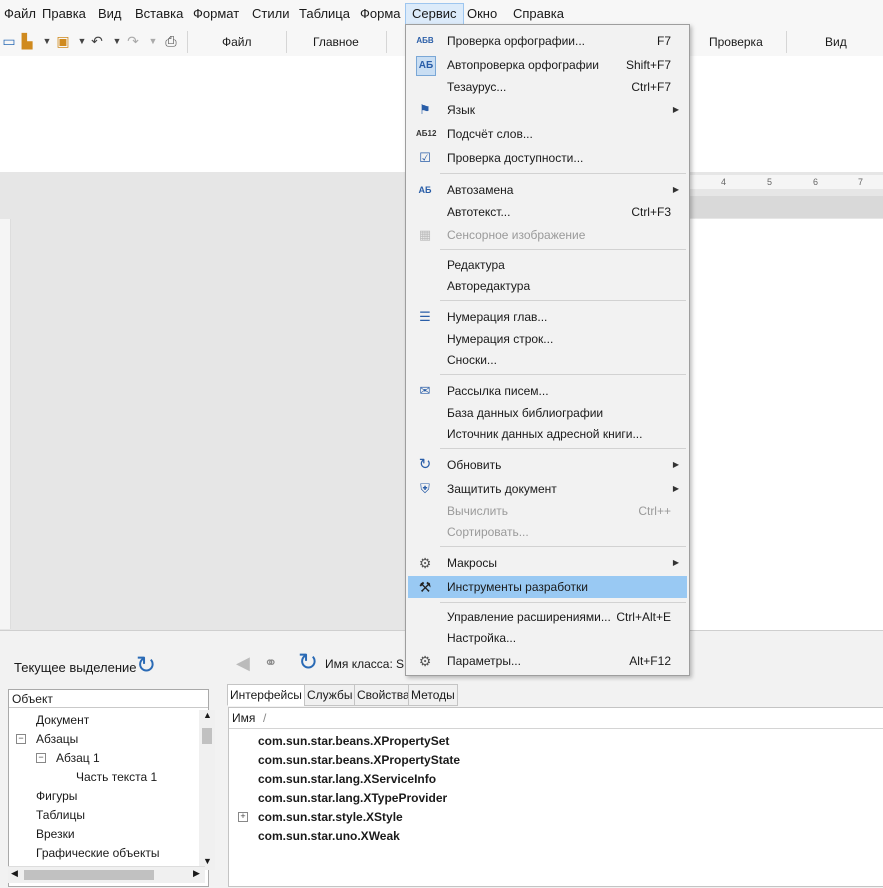 This screenshot has width=883, height=888. What do you see at coordinates (547, 465) in the screenshot?
I see `menu-item-update: ↻ Обновить ▶` at bounding box center [547, 465].